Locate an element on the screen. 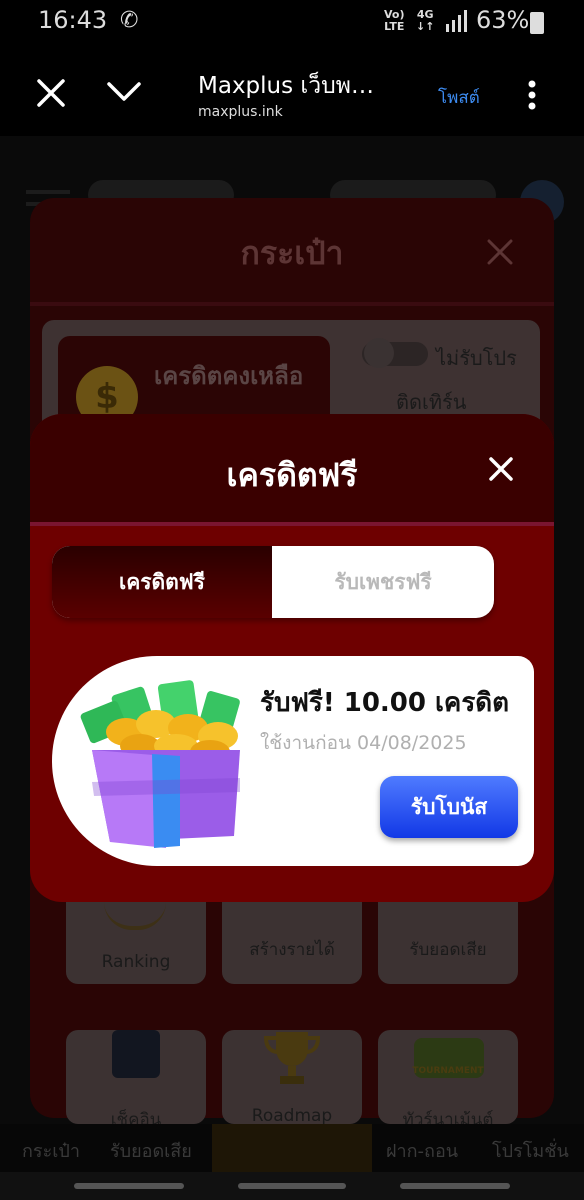  bonus-expiry: ใช้งานก่อน 04/08/2025 is located at coordinates (363, 743).